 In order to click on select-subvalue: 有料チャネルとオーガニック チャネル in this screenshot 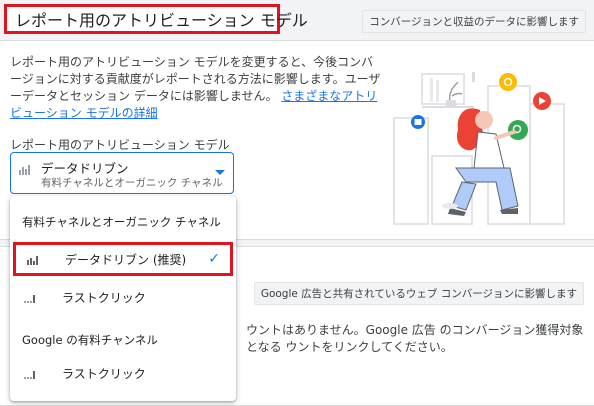, I will do `click(132, 183)`.